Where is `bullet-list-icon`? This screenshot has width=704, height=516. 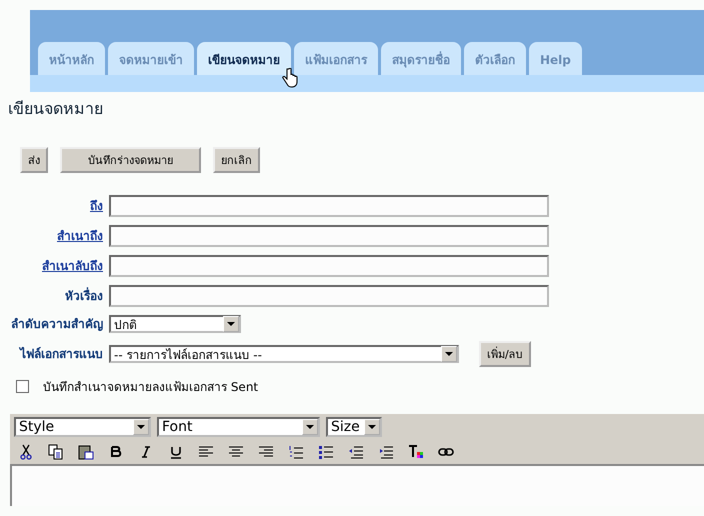
bullet-list-icon is located at coordinates (326, 452).